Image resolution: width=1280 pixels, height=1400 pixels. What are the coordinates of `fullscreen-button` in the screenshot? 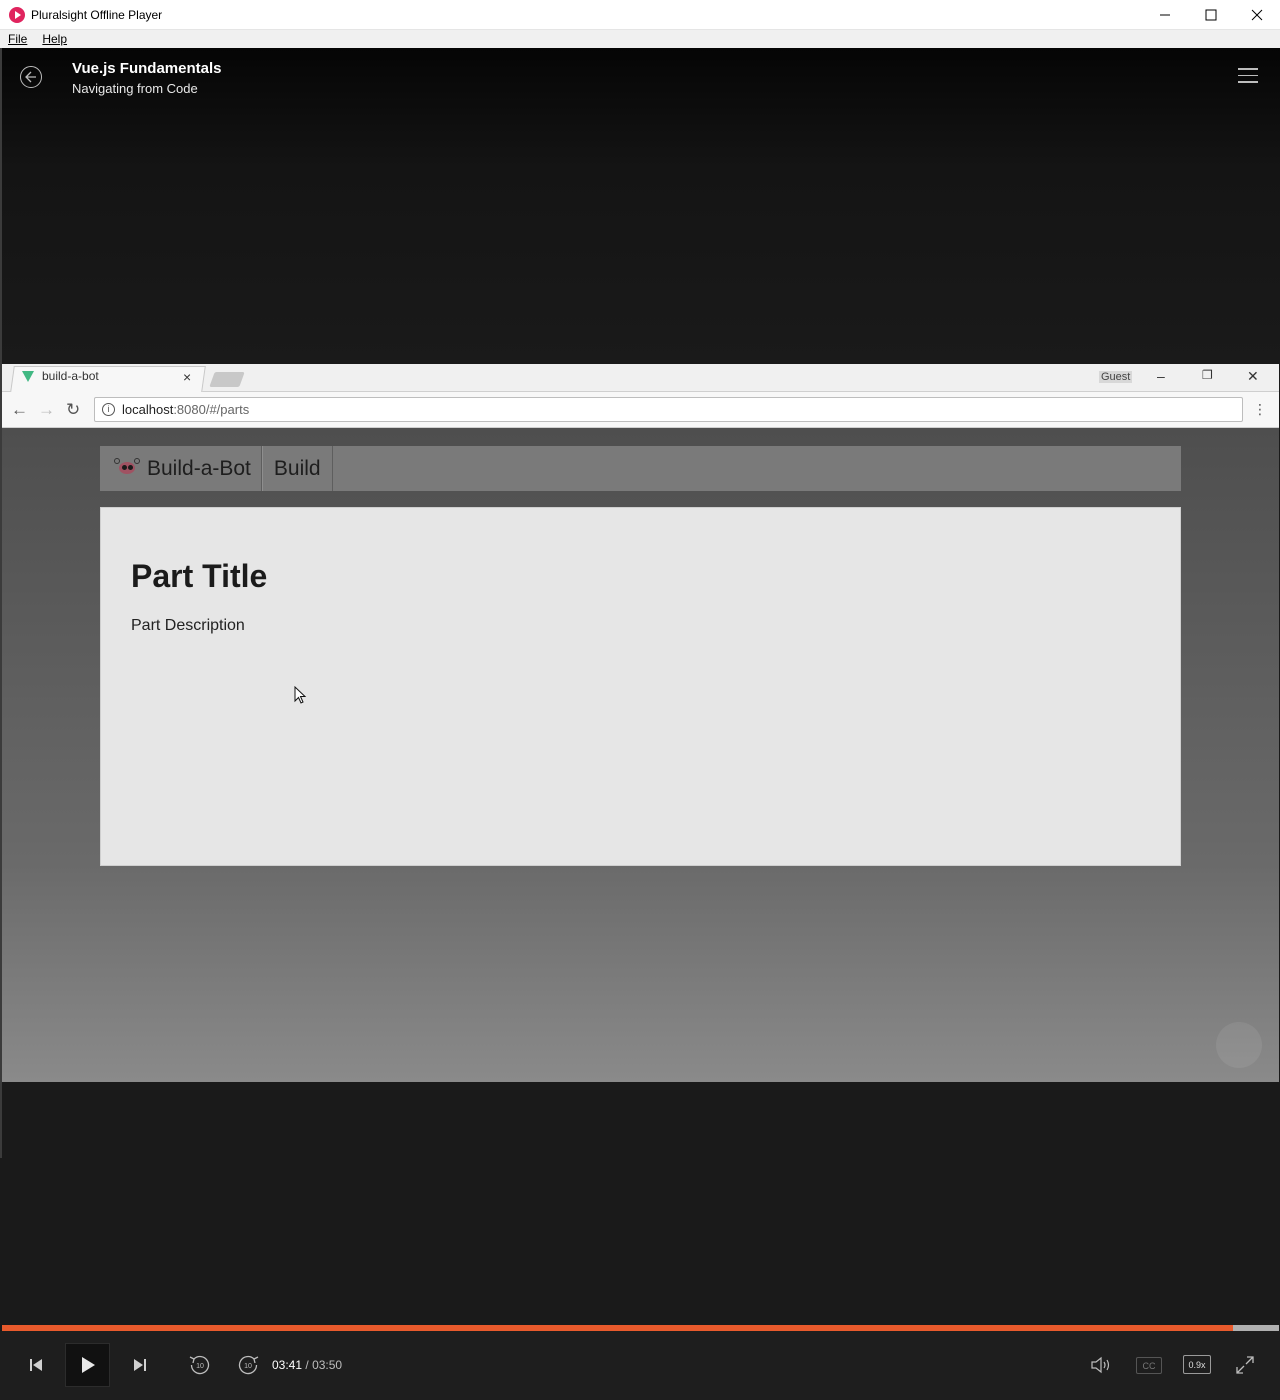 It's located at (1245, 1365).